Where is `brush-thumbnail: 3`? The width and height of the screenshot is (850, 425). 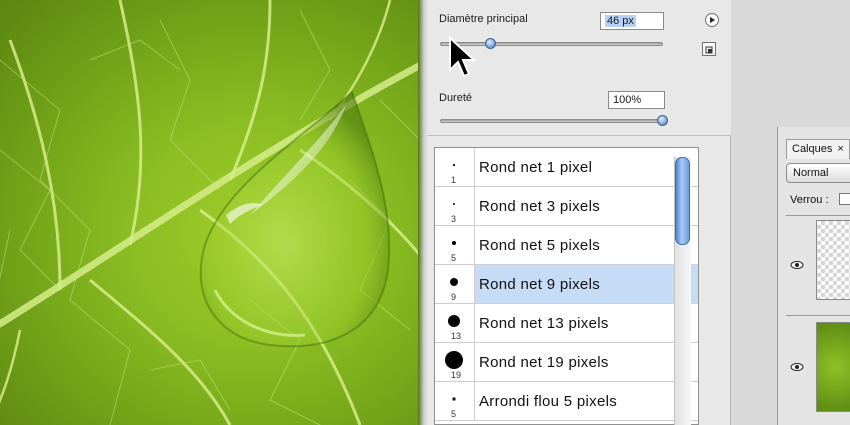 brush-thumbnail: 3 is located at coordinates (455, 206).